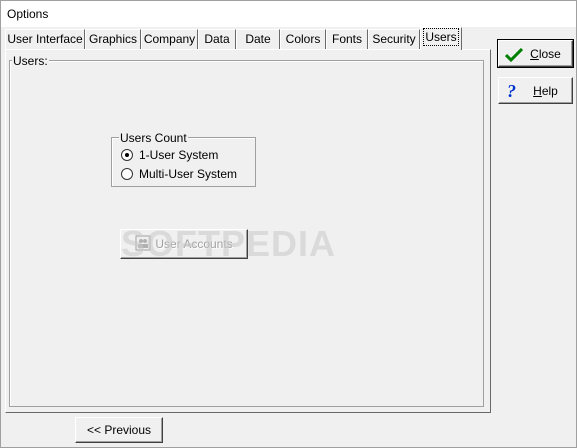 The width and height of the screenshot is (577, 448). What do you see at coordinates (347, 39) in the screenshot?
I see `tab-fonts: Fonts` at bounding box center [347, 39].